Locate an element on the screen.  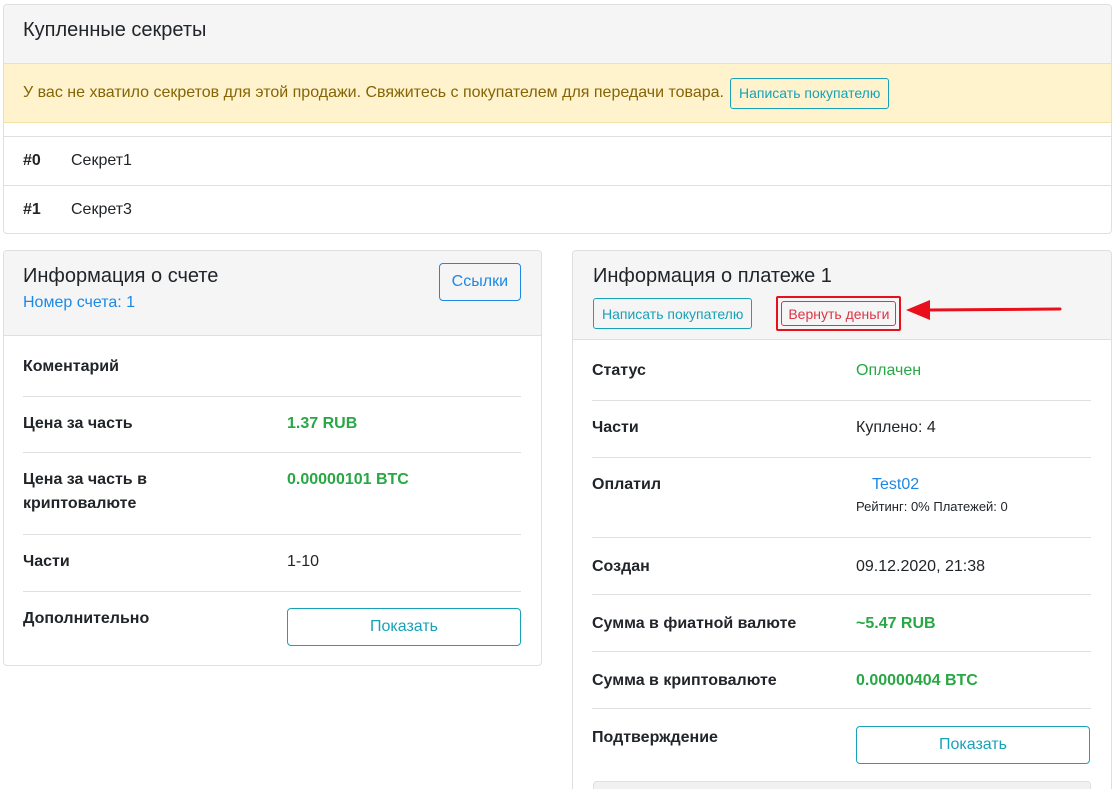
account-info-header: Информация о счете Номер счета: 1 Ссылки is located at coordinates (272, 293).